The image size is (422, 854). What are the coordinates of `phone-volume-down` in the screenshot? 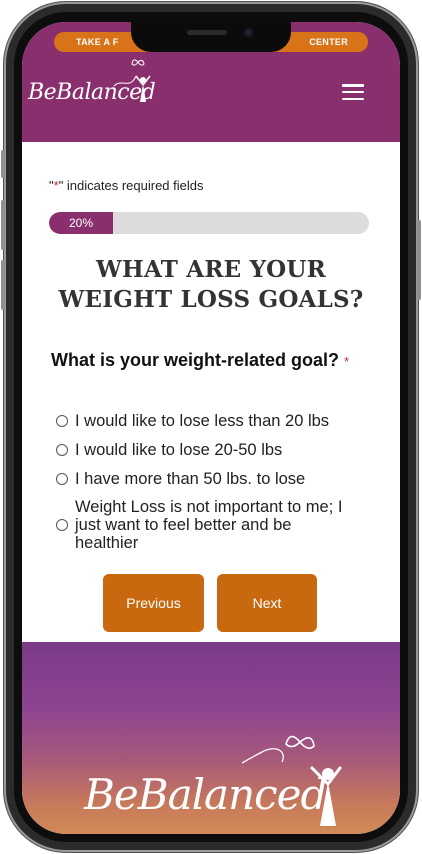 It's located at (3, 285).